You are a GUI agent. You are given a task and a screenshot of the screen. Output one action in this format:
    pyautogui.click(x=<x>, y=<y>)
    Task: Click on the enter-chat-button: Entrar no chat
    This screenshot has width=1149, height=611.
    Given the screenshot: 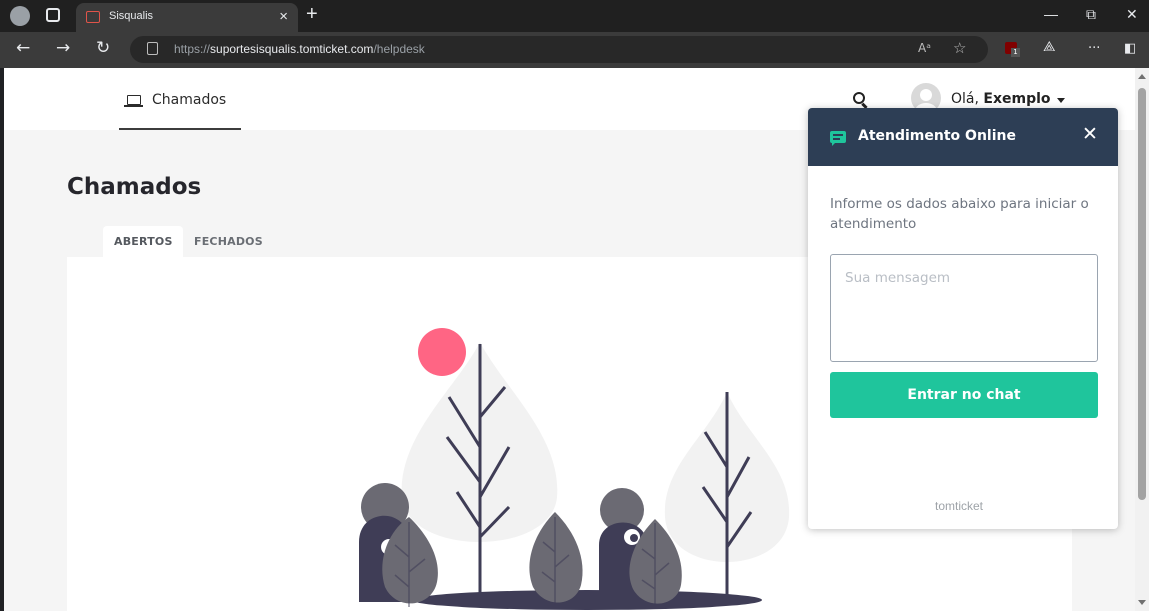 What is the action you would take?
    pyautogui.click(x=964, y=395)
    